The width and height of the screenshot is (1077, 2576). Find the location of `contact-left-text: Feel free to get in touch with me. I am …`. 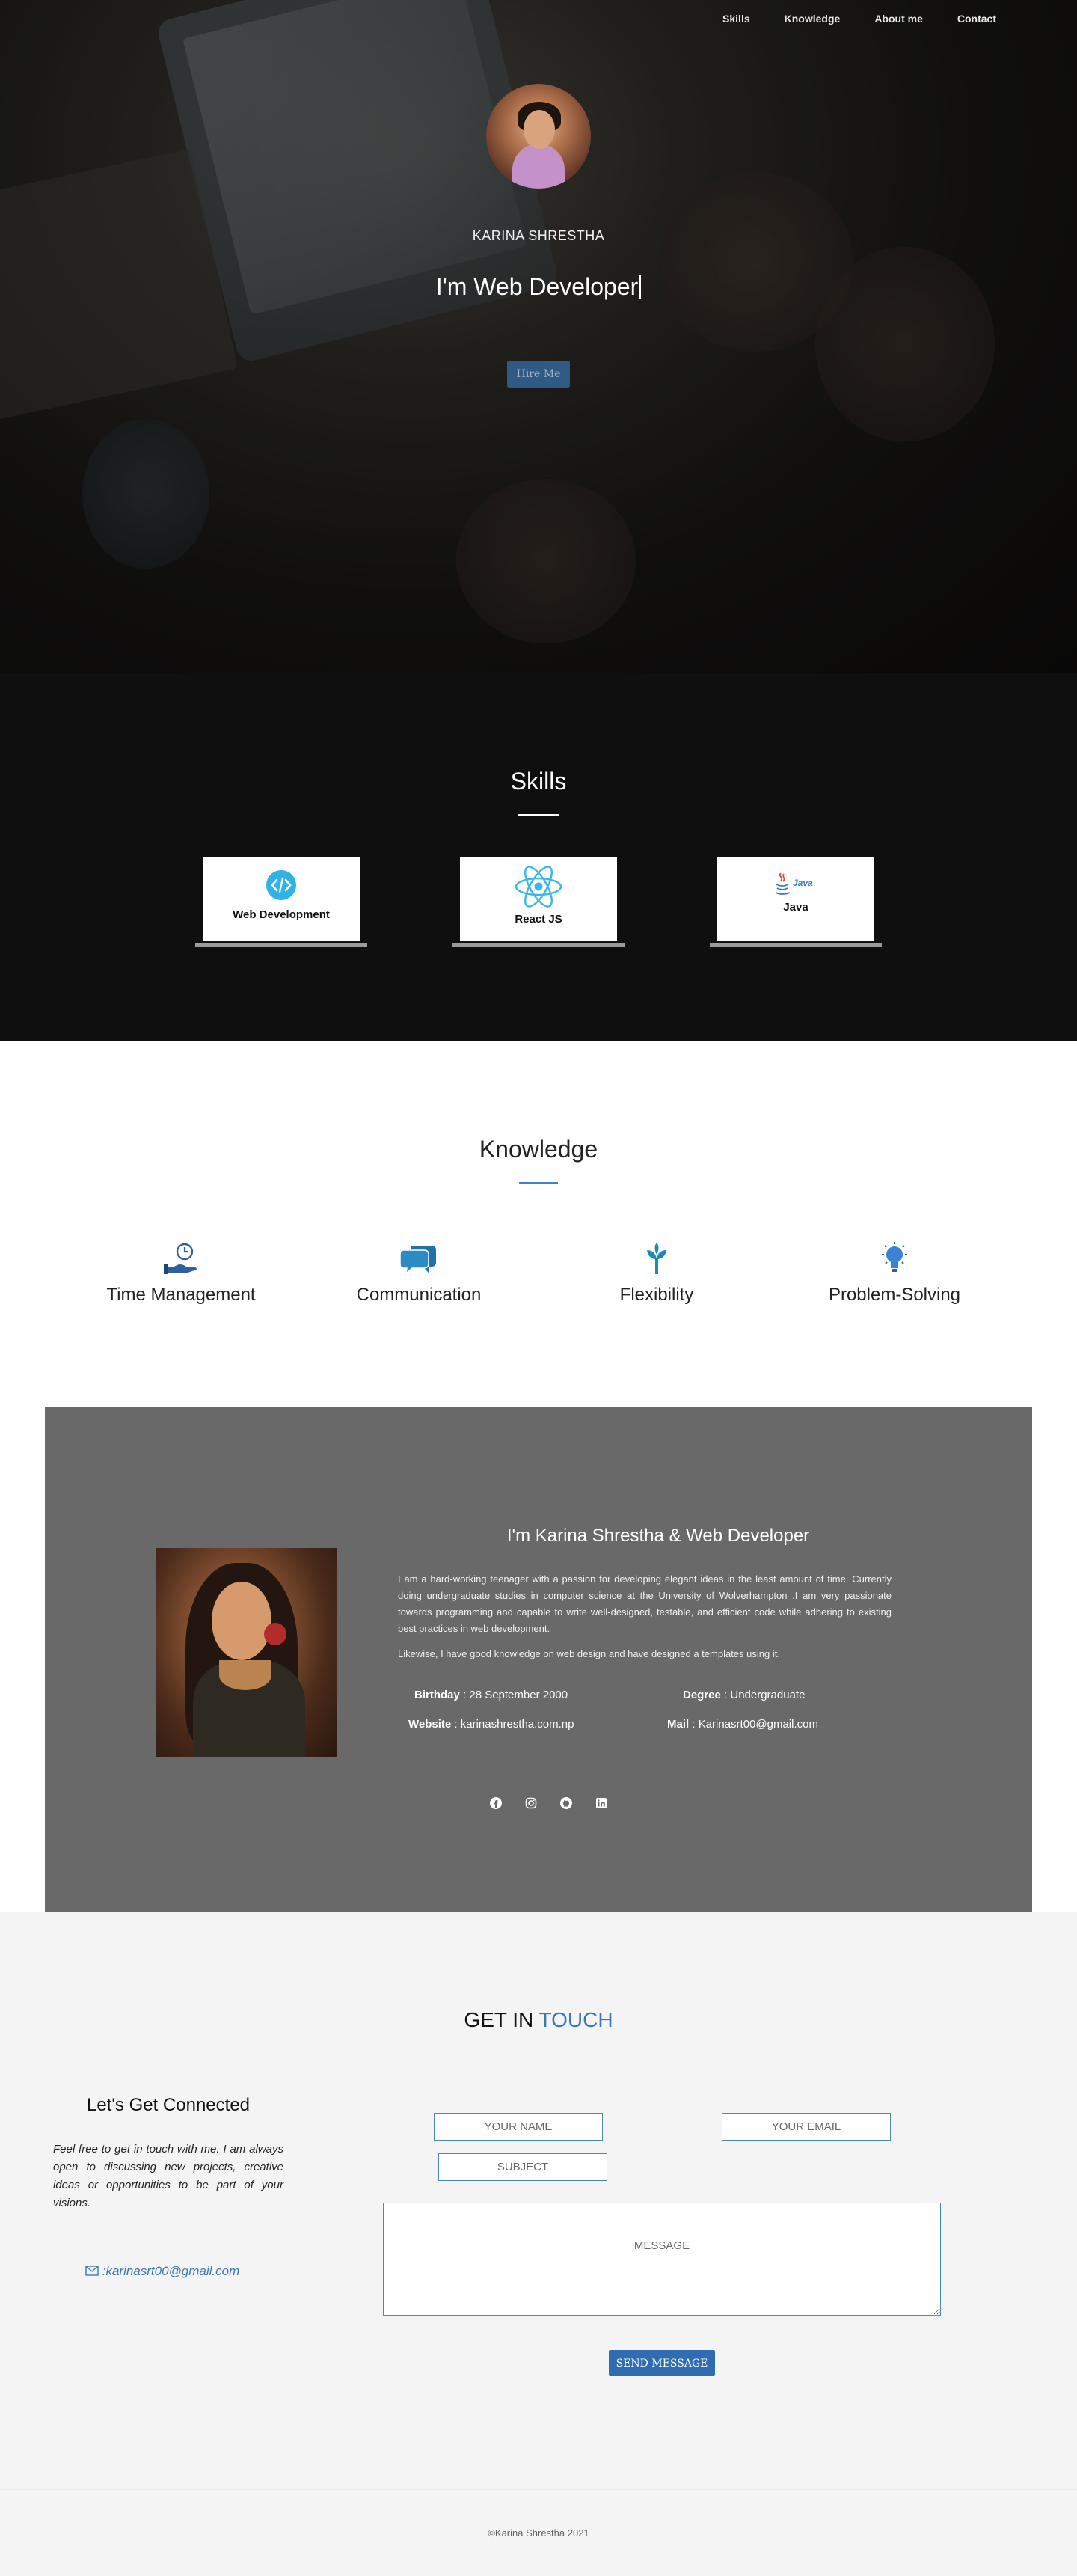

contact-left-text: Feel free to get in touch with me. I am … is located at coordinates (168, 2176).